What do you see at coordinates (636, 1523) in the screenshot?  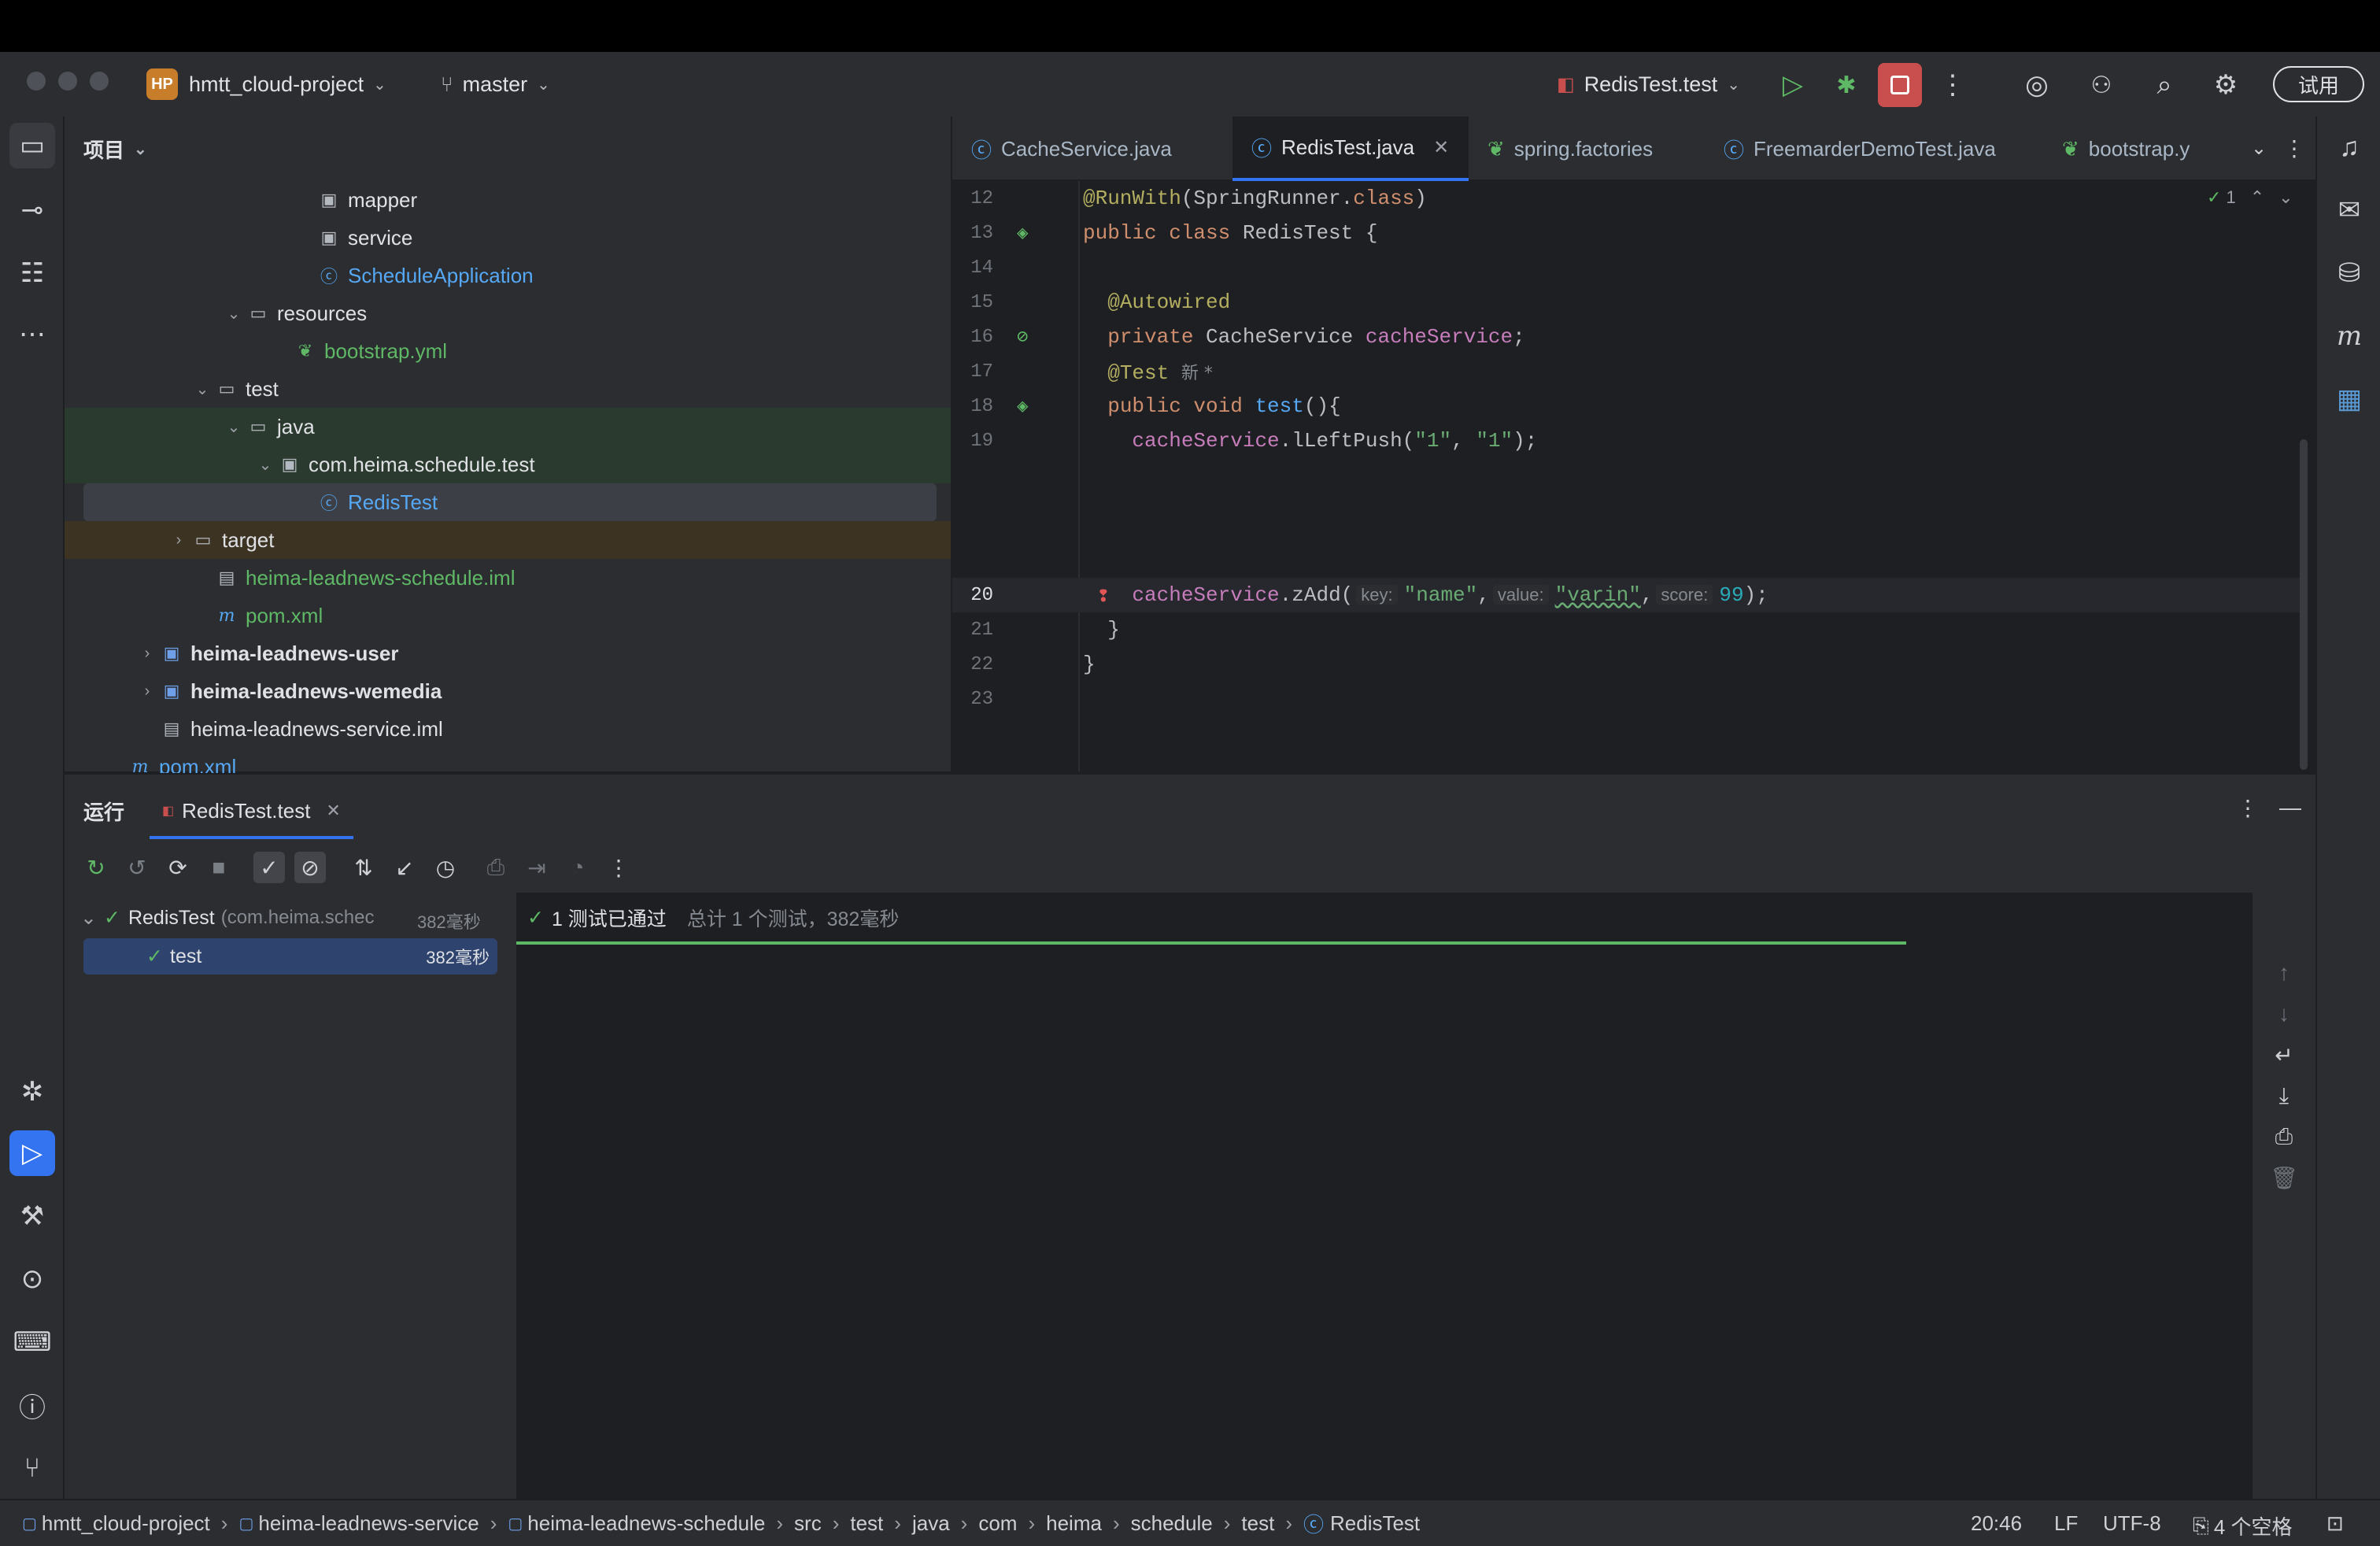 I see `breadcrumb-item: ▢ heima-leadnews-schedule` at bounding box center [636, 1523].